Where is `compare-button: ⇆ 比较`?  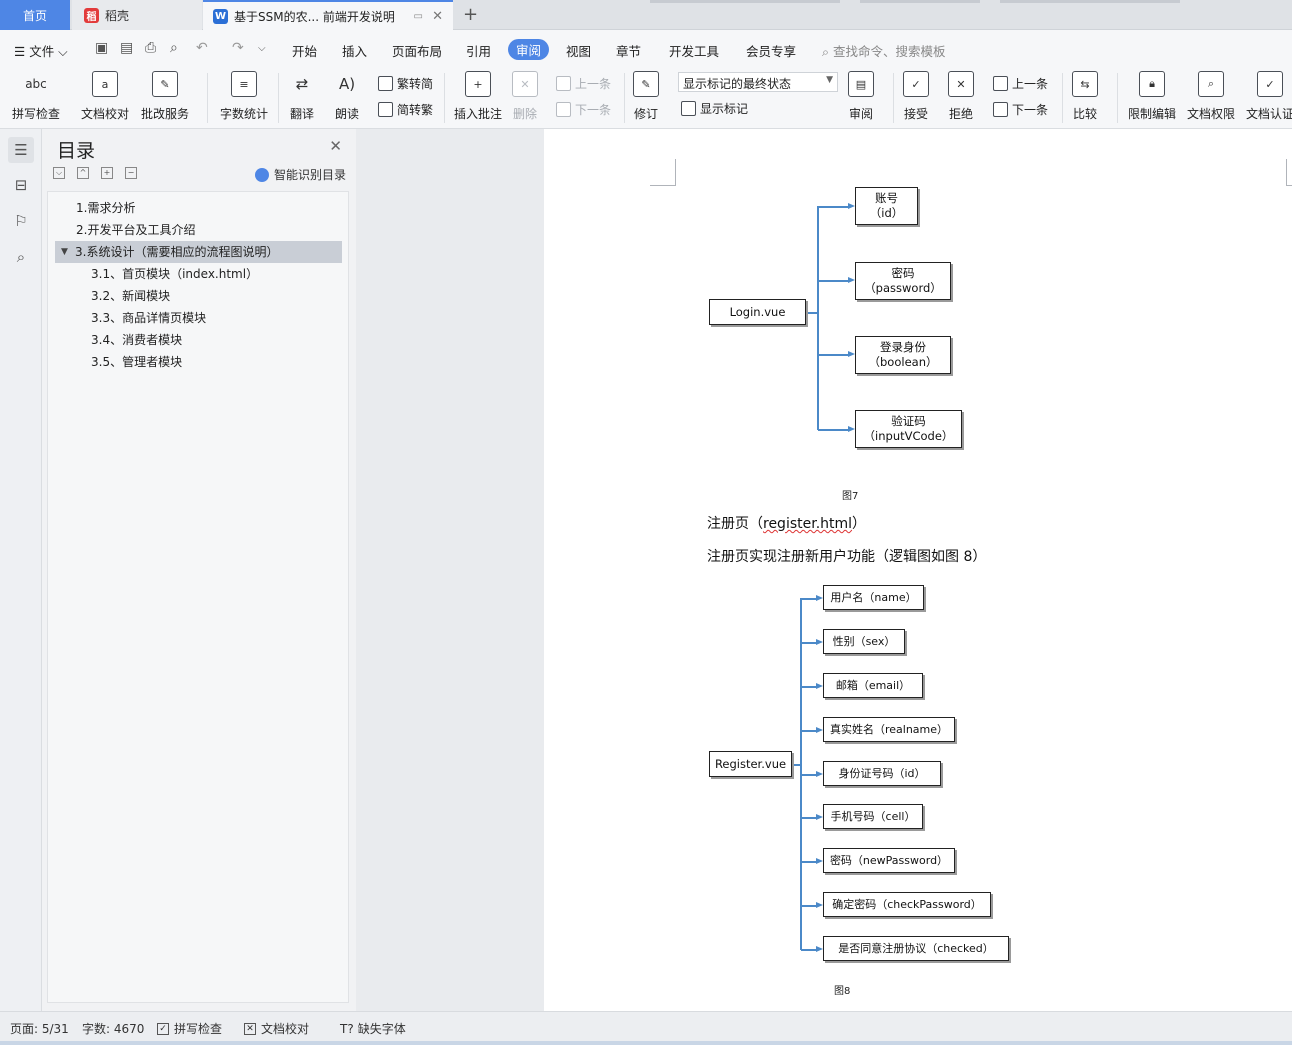
compare-button: ⇆ 比较 is located at coordinates (1085, 96).